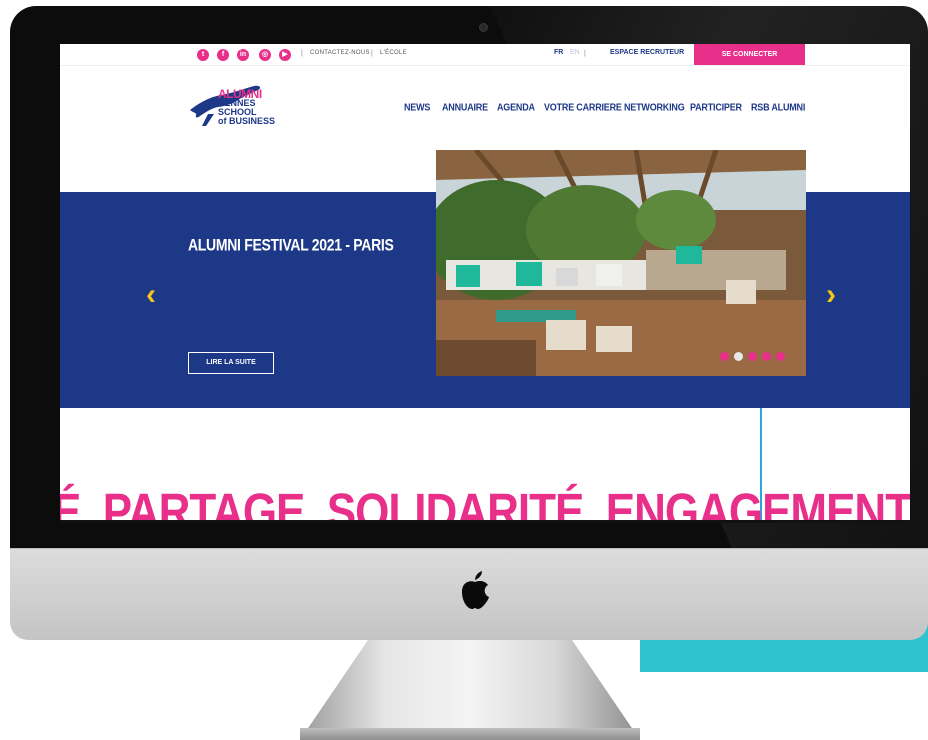  I want to click on recruiter-space-link: ESPACE RECRUTEUR, so click(647, 52).